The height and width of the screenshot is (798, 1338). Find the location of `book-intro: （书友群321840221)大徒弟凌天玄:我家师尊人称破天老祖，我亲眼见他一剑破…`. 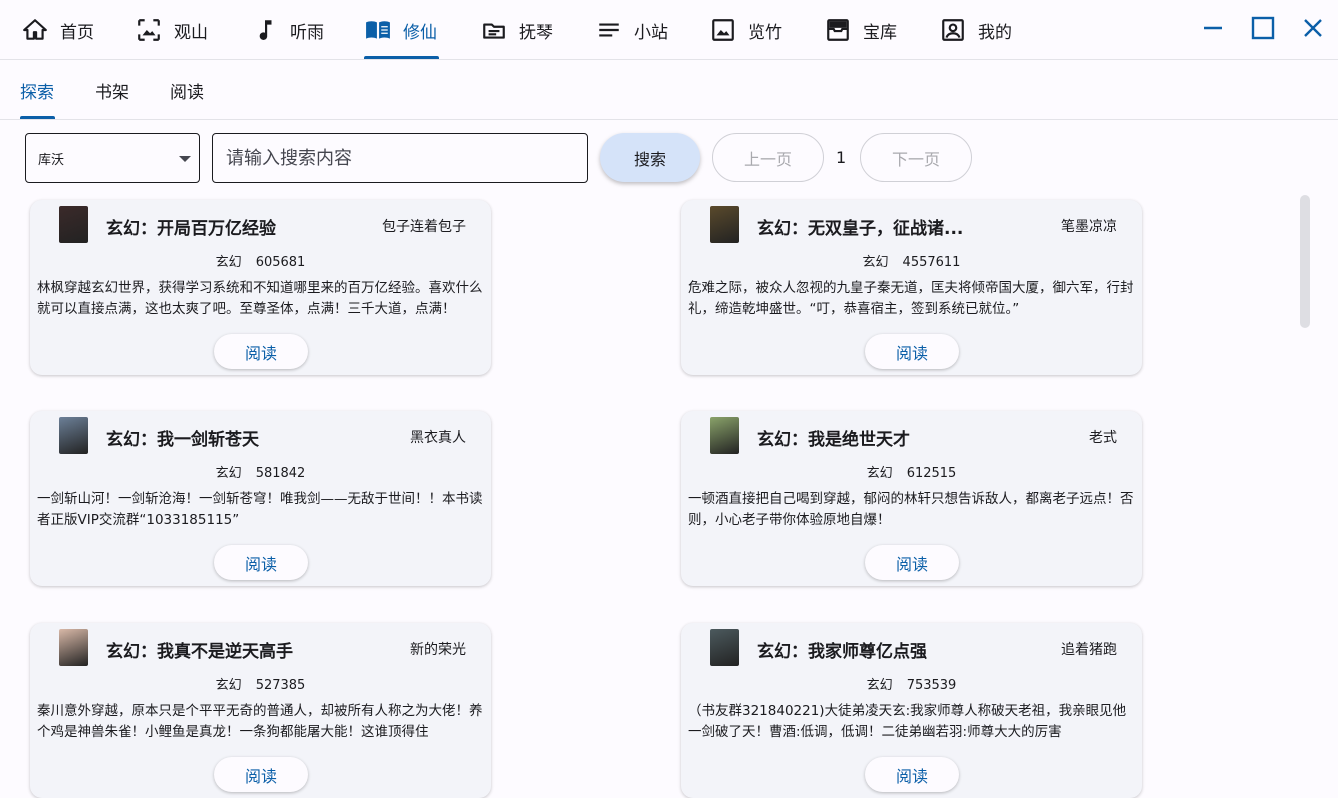

book-intro: （书友群321840221)大徒弟凌天玄:我家师尊人称破天老祖，我亲眼见他一剑破… is located at coordinates (907, 721).